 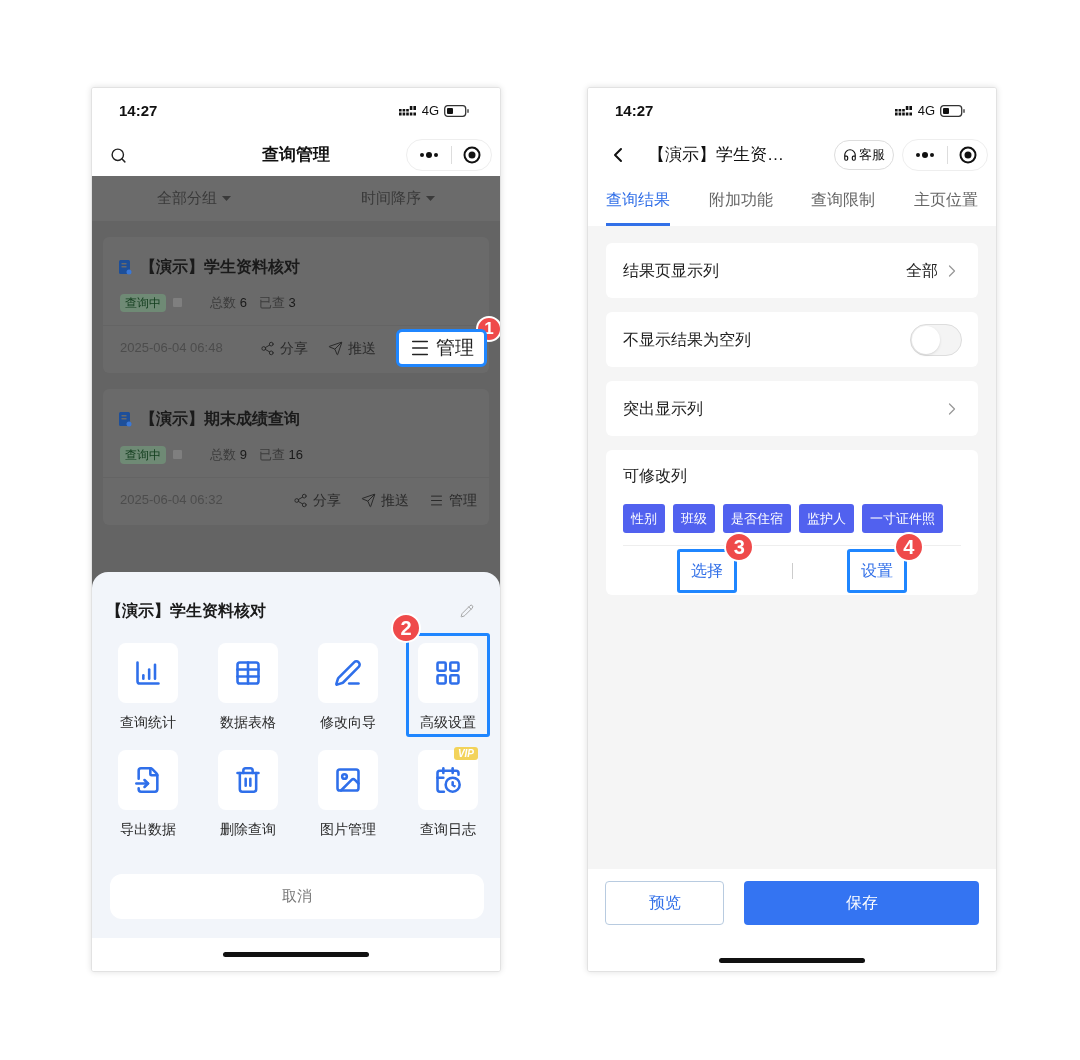 I want to click on sheet-option: 数据表格, so click(x=248, y=685).